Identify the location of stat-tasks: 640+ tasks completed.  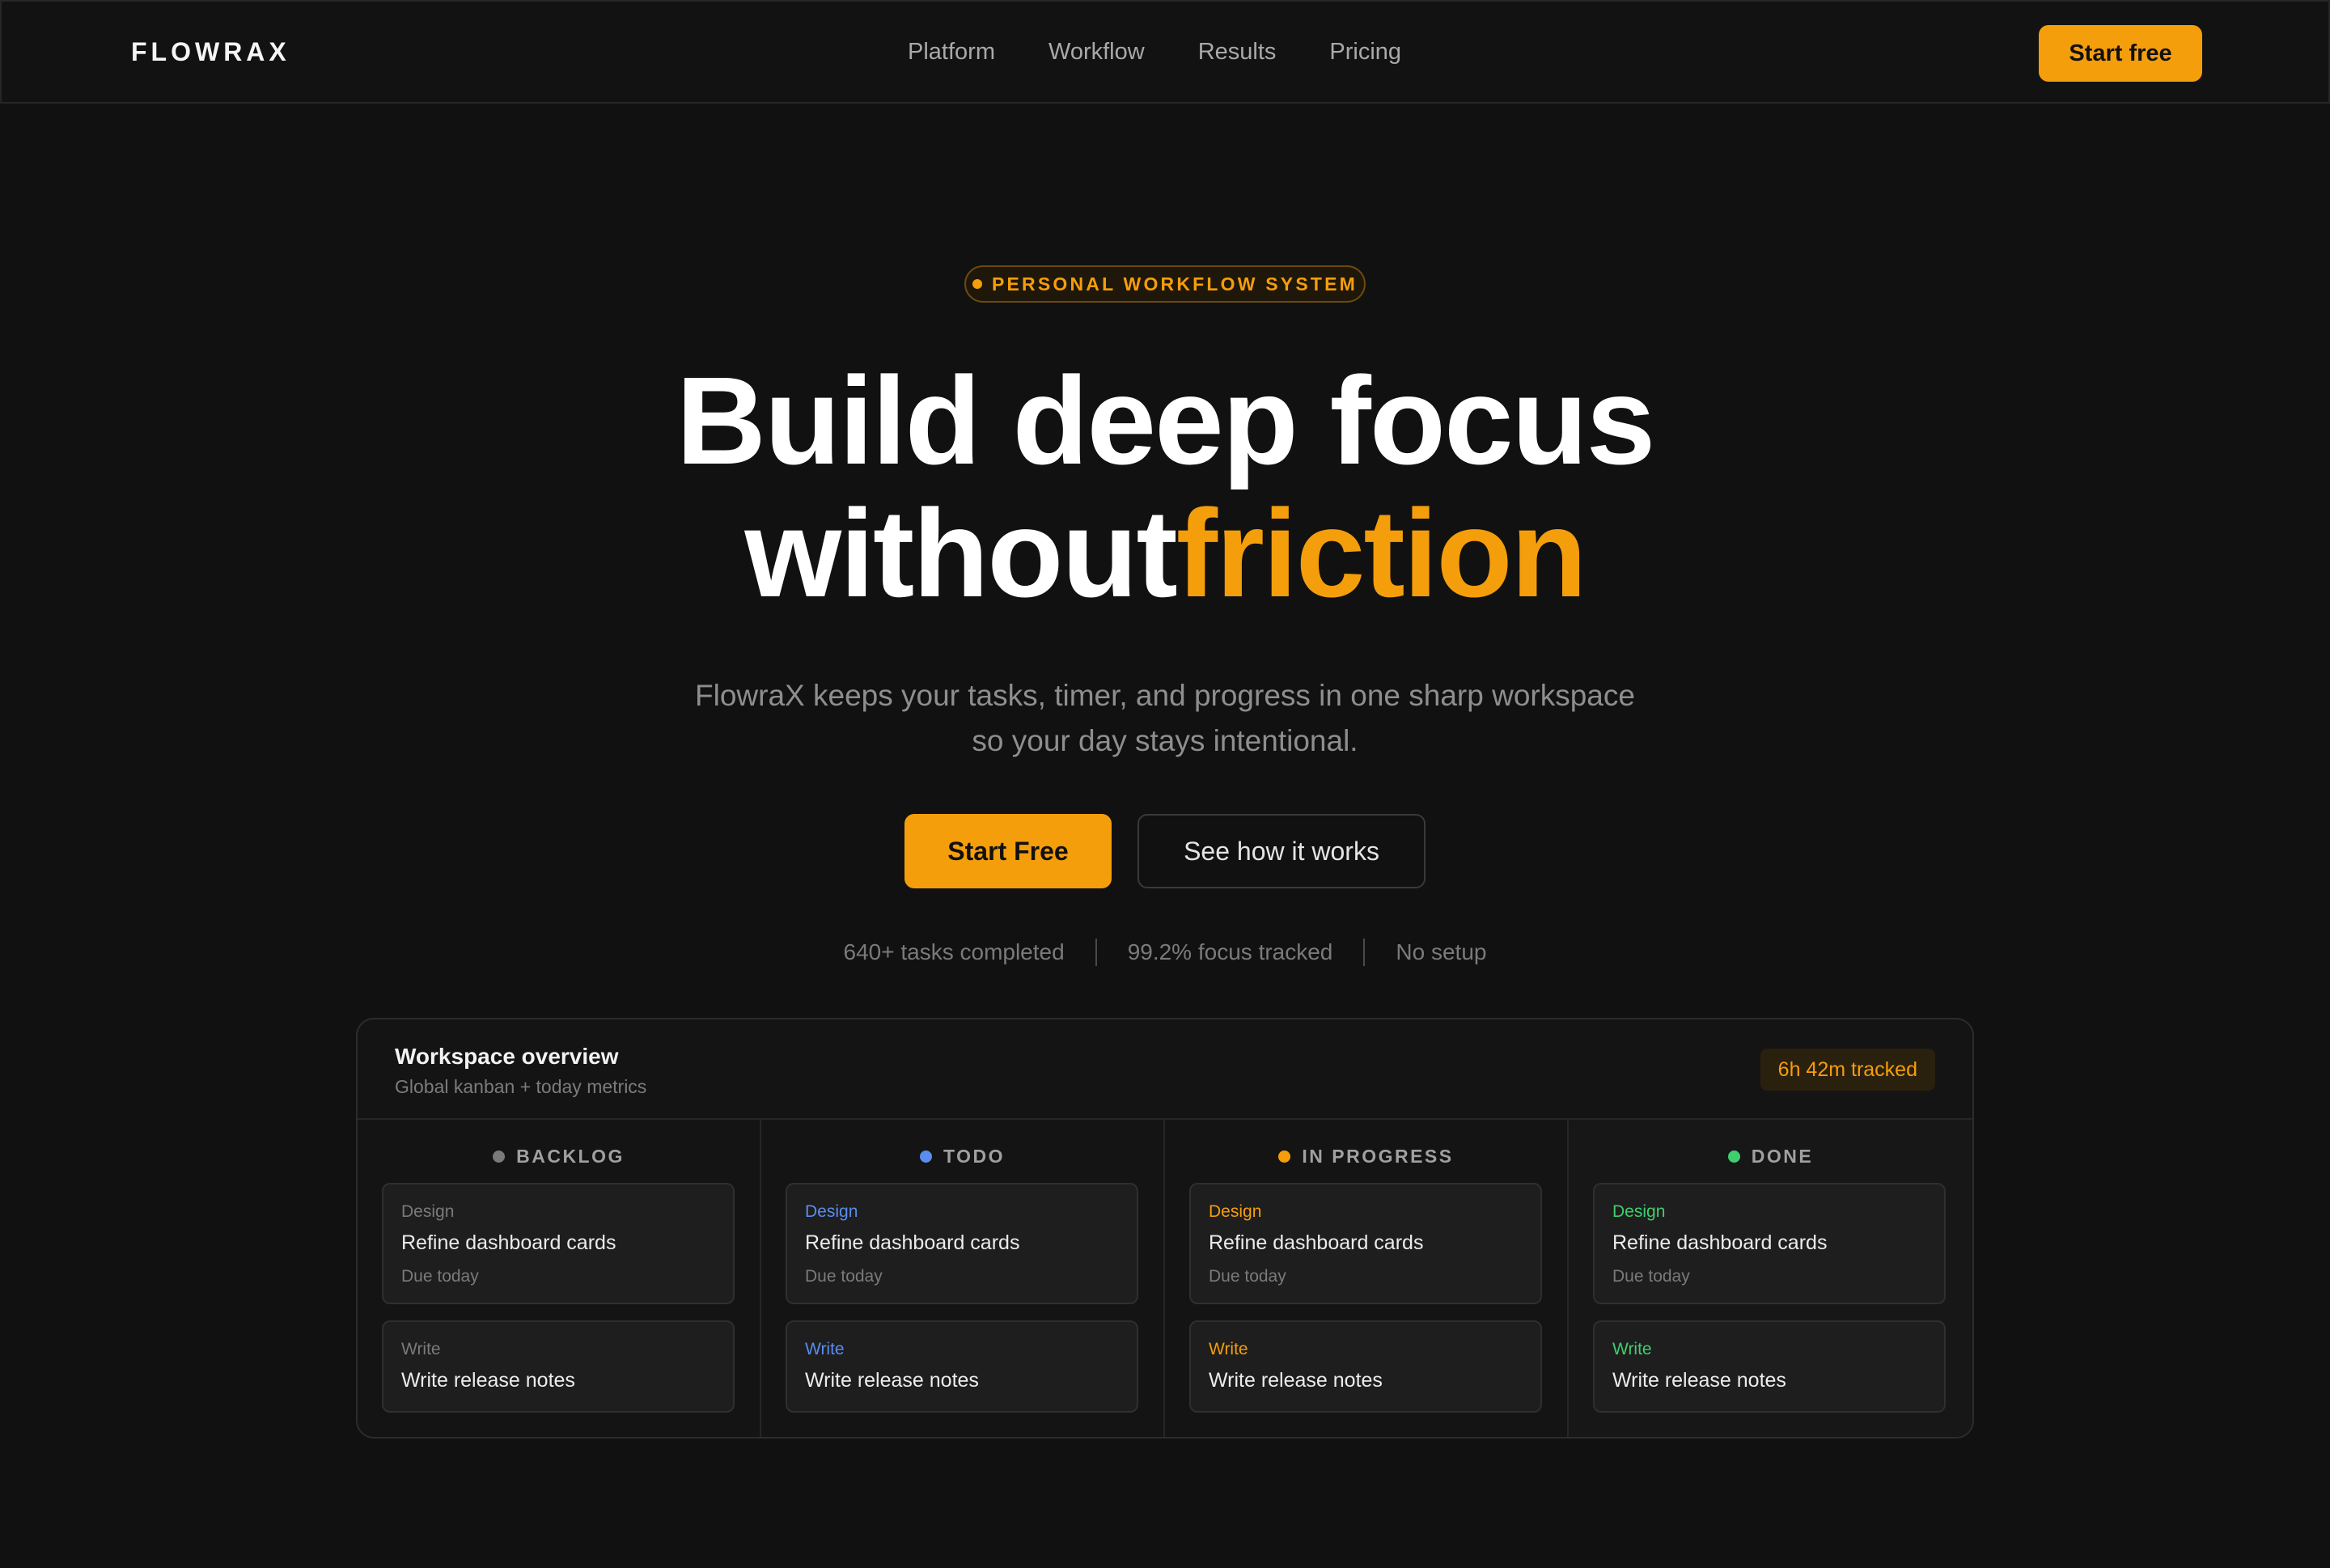
(954, 952).